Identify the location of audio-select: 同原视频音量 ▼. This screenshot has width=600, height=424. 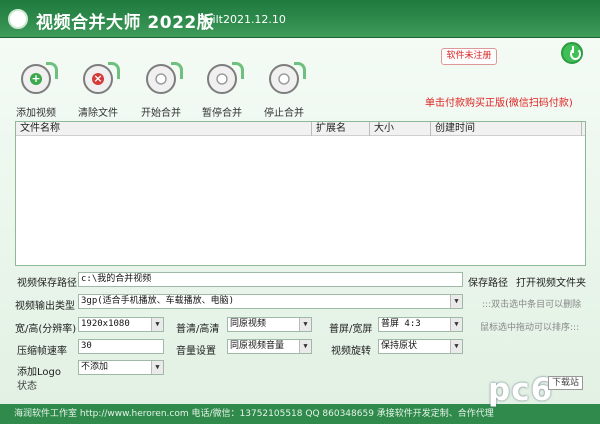
(269, 346).